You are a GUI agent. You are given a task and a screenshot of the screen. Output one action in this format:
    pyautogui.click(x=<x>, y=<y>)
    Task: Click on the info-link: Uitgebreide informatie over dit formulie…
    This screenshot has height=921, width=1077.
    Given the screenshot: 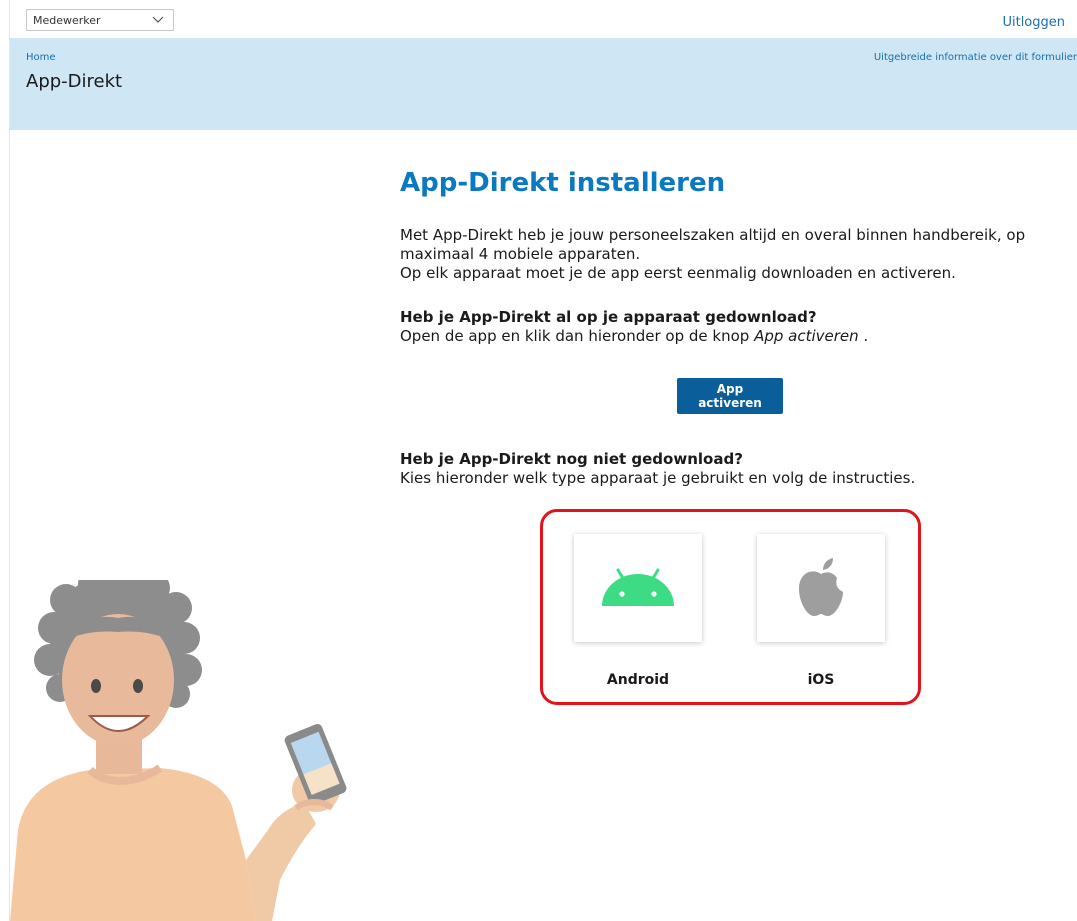 What is the action you would take?
    pyautogui.click(x=975, y=57)
    